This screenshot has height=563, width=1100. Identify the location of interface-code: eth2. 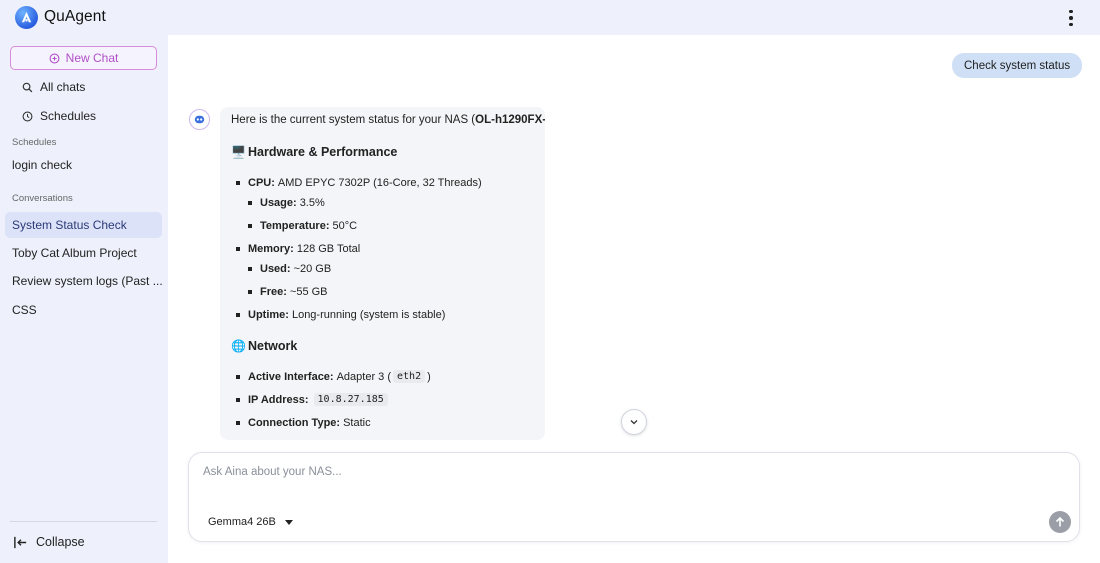
(409, 376).